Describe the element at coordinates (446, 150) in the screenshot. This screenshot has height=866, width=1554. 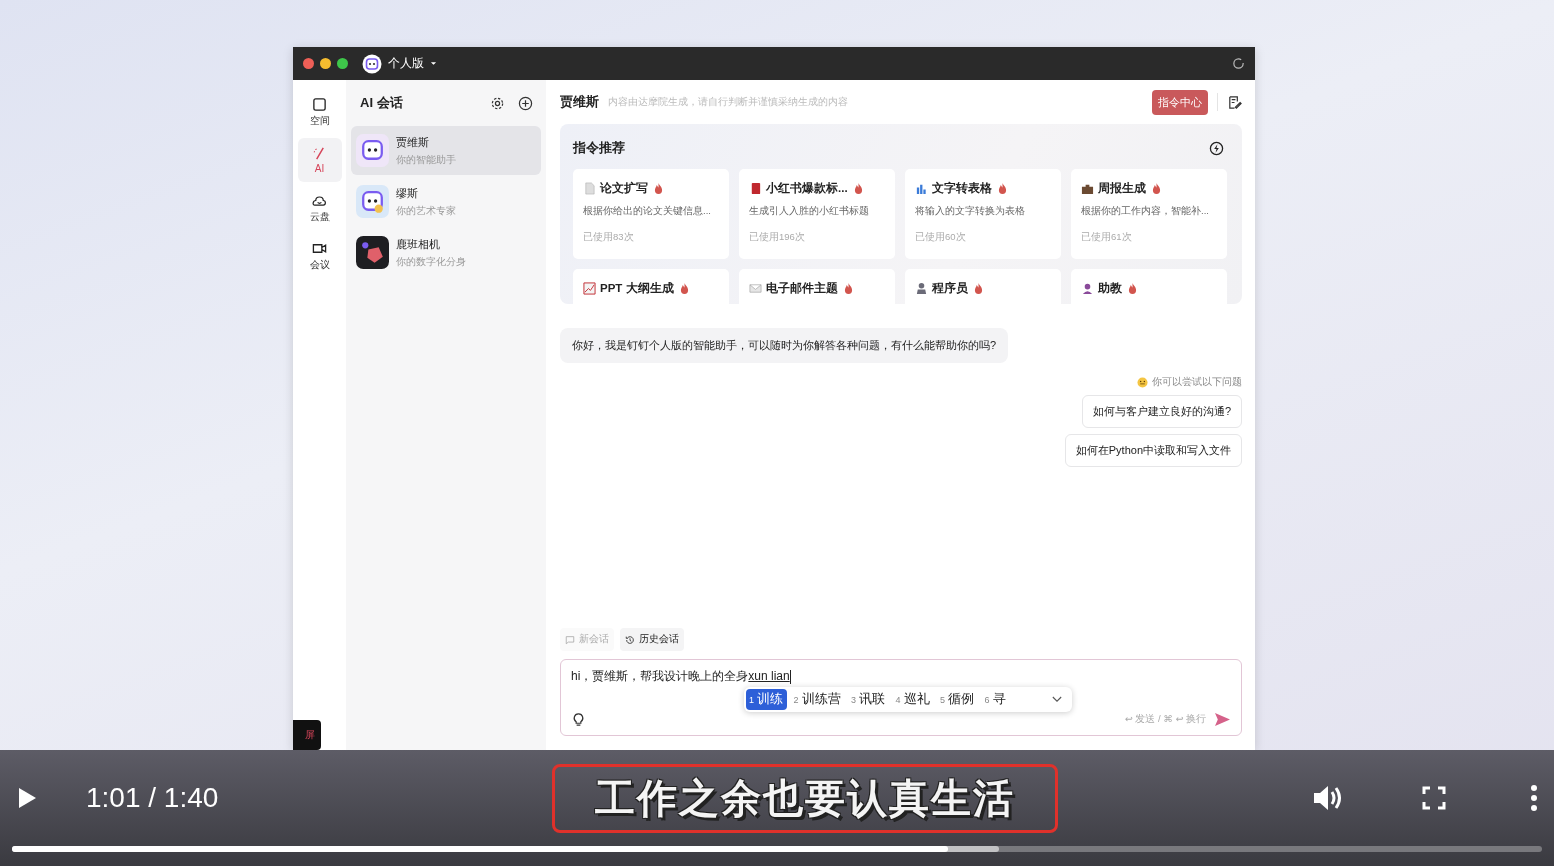
I see `conversation-item: 贾维斯 你的智能助手` at that location.